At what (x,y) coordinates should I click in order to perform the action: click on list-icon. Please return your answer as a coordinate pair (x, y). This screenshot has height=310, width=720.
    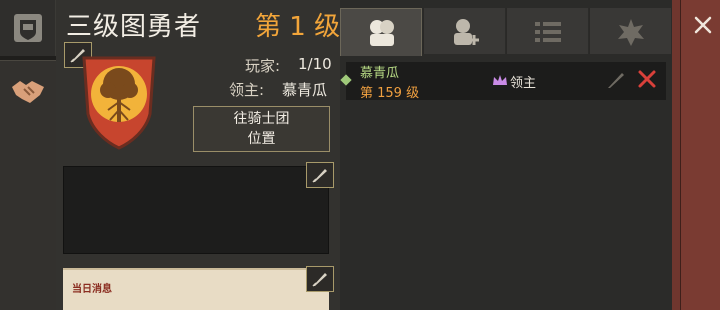
    Looking at the image, I should click on (548, 32).